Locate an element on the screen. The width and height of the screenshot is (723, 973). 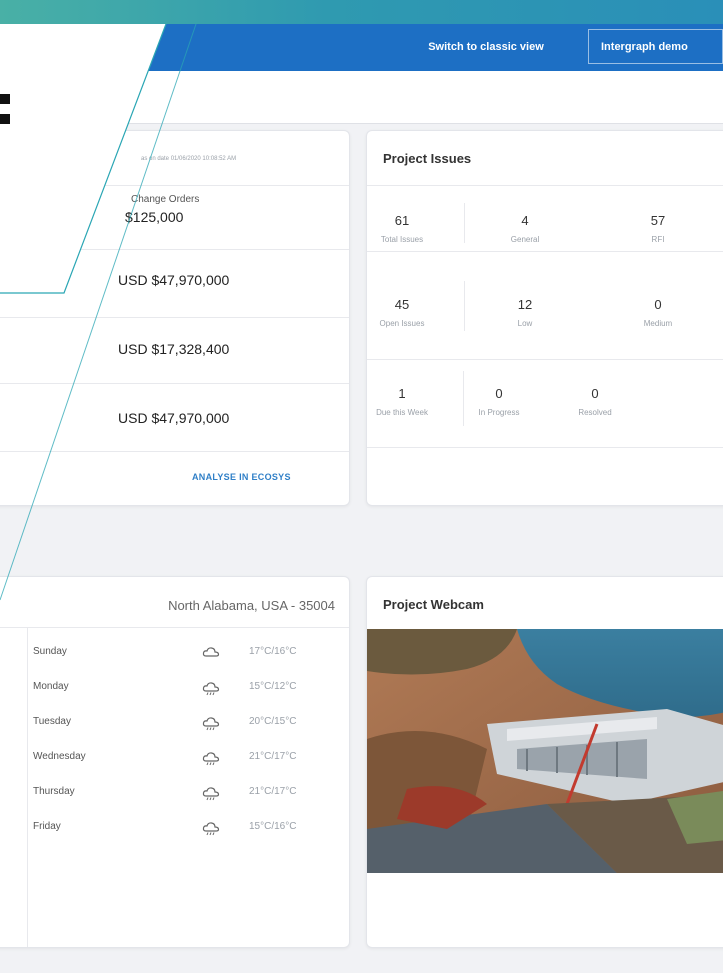
issue-low-label: Low is located at coordinates (525, 323).